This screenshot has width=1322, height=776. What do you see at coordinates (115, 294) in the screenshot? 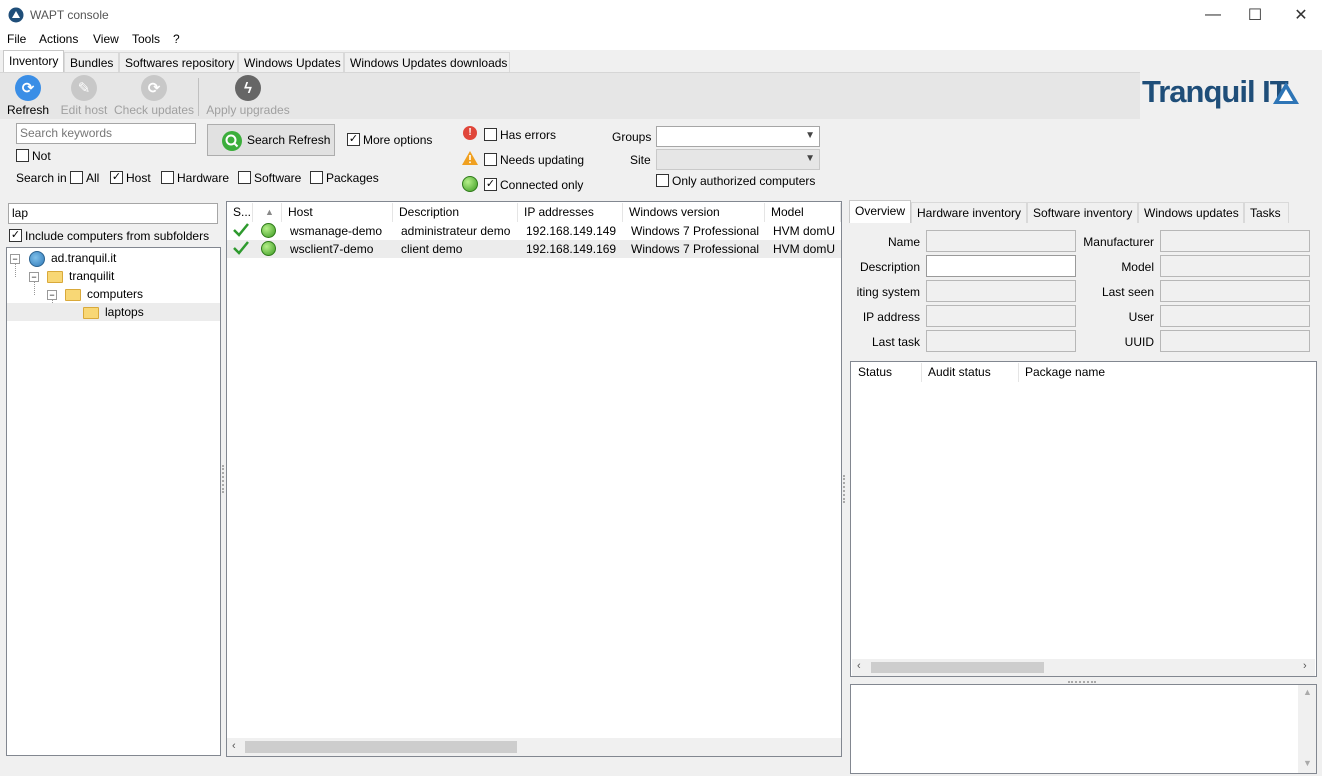
I see `tree-node-computers: computers` at bounding box center [115, 294].